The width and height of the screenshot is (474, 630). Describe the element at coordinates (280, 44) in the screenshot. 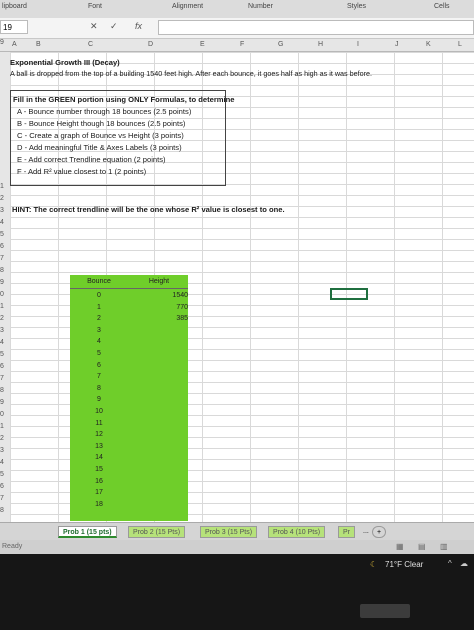

I see `column-header: G` at that location.